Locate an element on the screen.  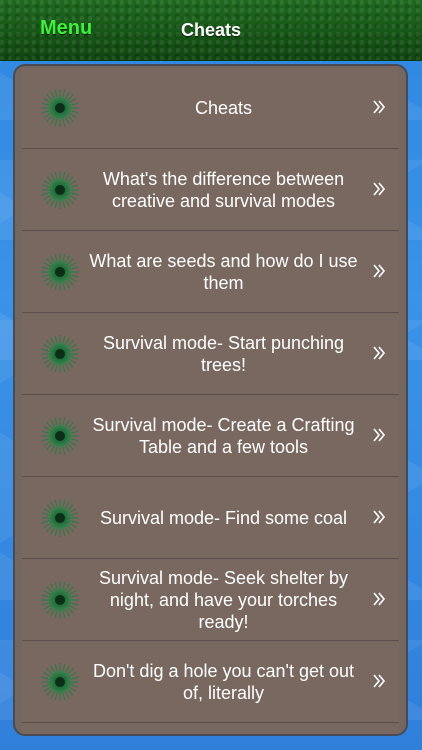
list-item: Survival mode- Start punching trees! is located at coordinates (210, 354).